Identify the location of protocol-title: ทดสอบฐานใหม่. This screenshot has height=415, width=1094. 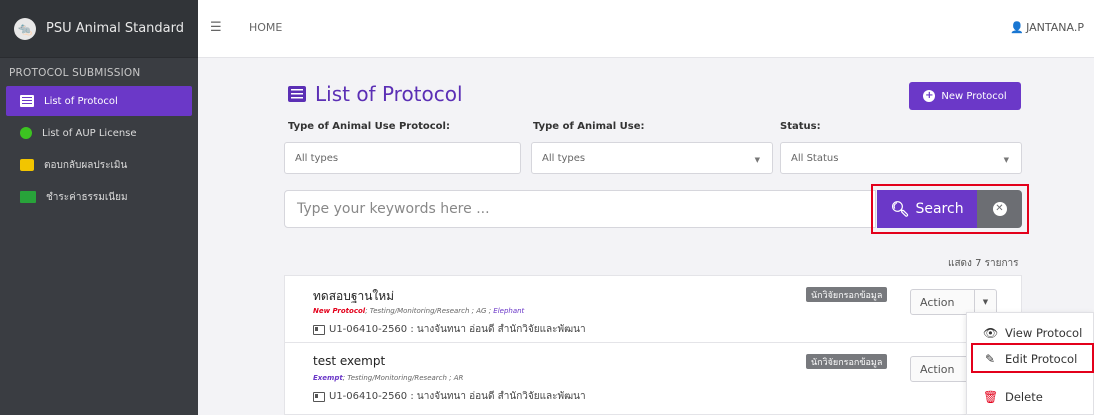
(354, 296).